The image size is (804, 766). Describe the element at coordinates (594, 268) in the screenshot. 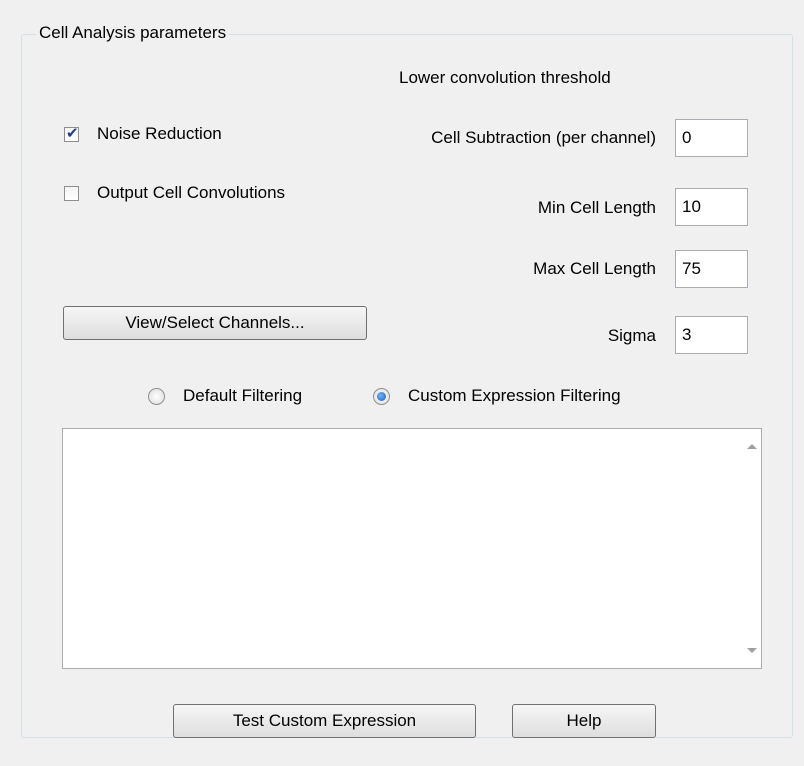

I see `max-cell-length-label: Max Cell Length` at that location.